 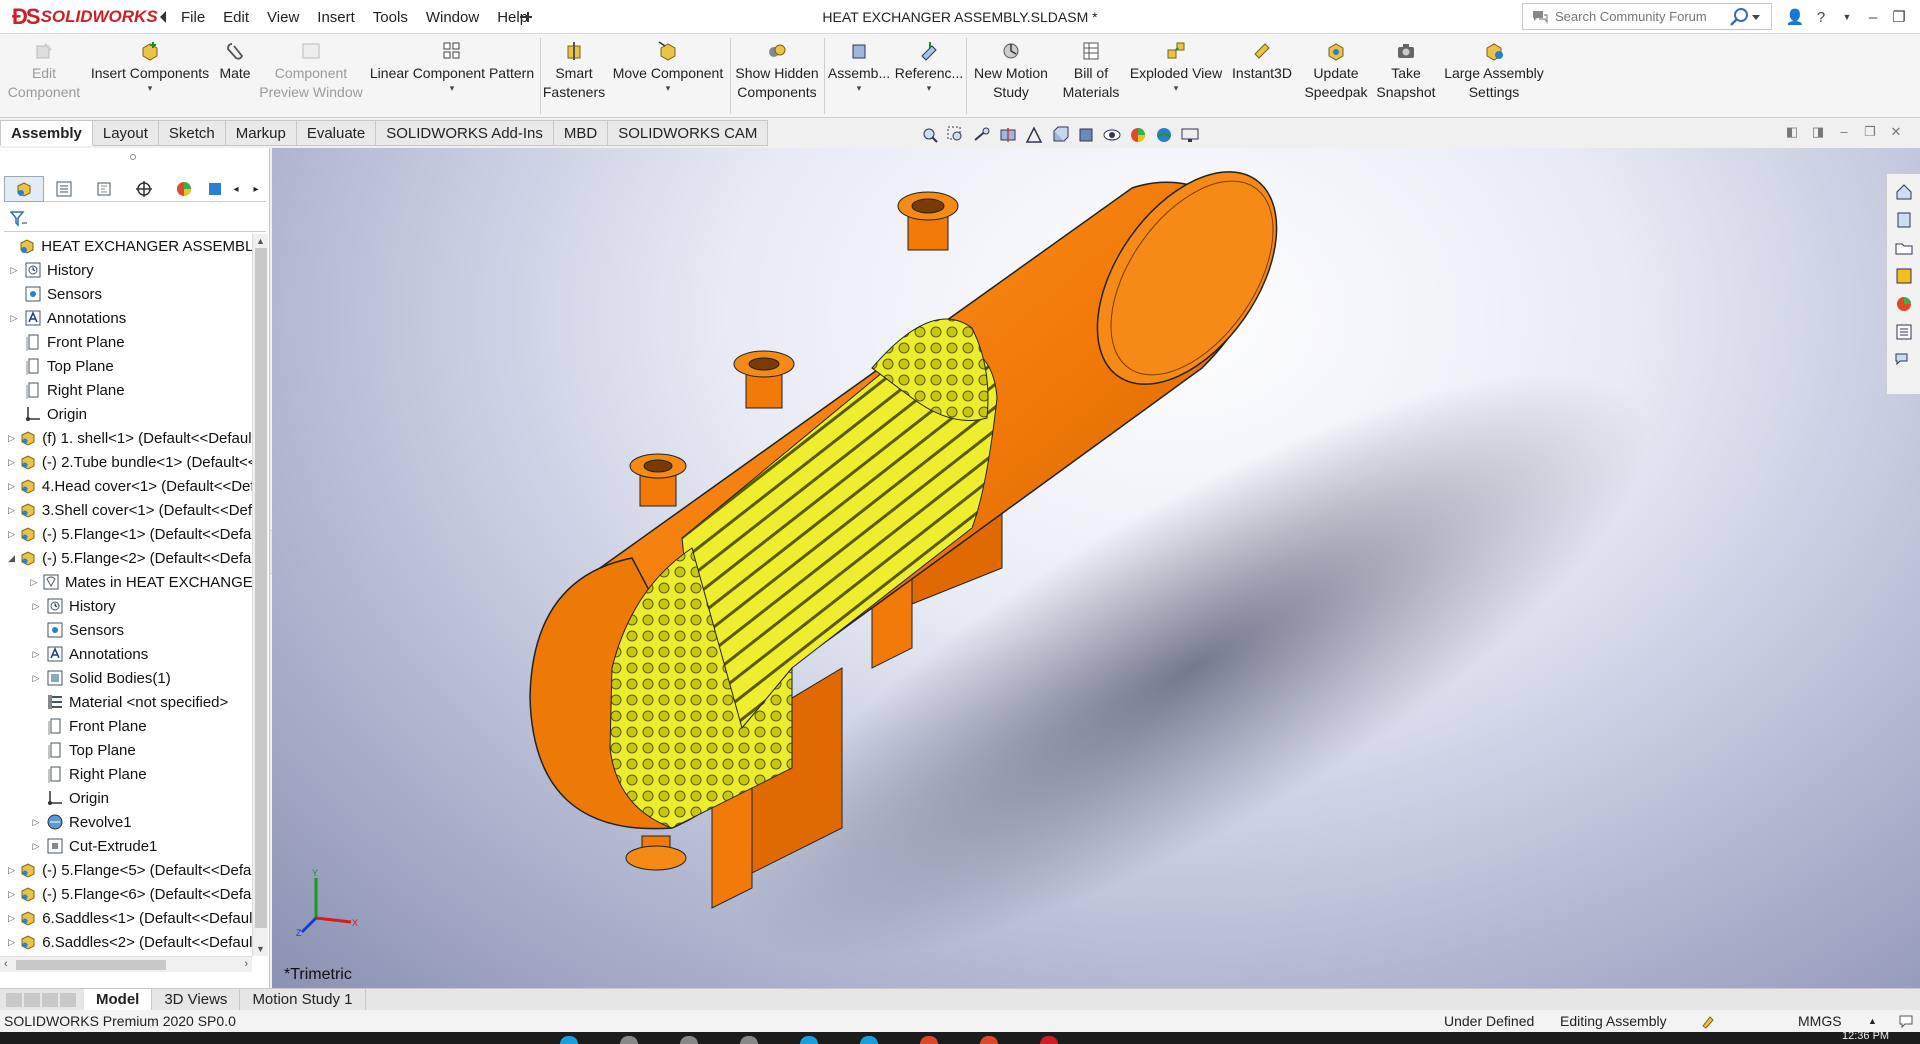 I want to click on tab-cam: SOLIDWORKS CAM, so click(x=688, y=133).